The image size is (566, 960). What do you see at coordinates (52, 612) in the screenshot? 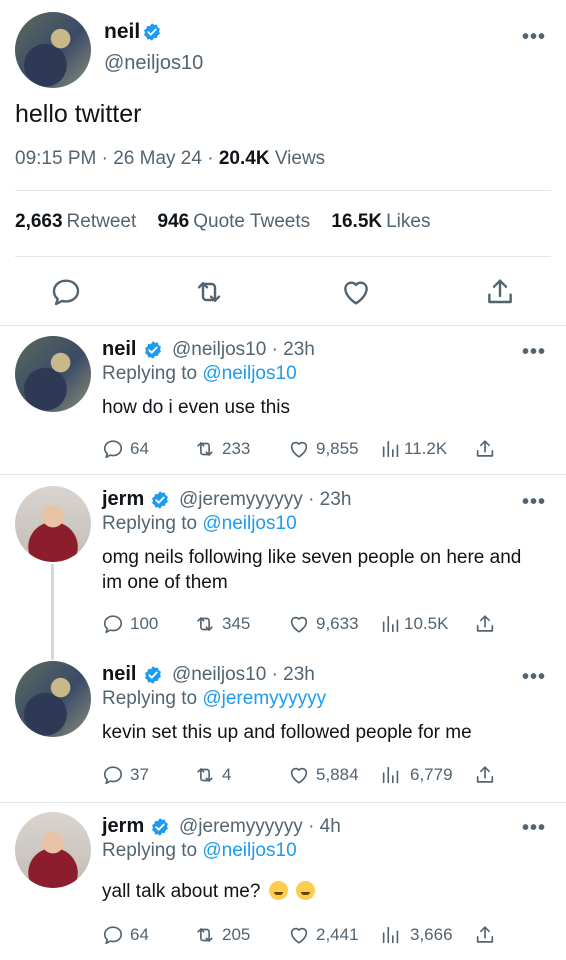
I see `thread-line` at bounding box center [52, 612].